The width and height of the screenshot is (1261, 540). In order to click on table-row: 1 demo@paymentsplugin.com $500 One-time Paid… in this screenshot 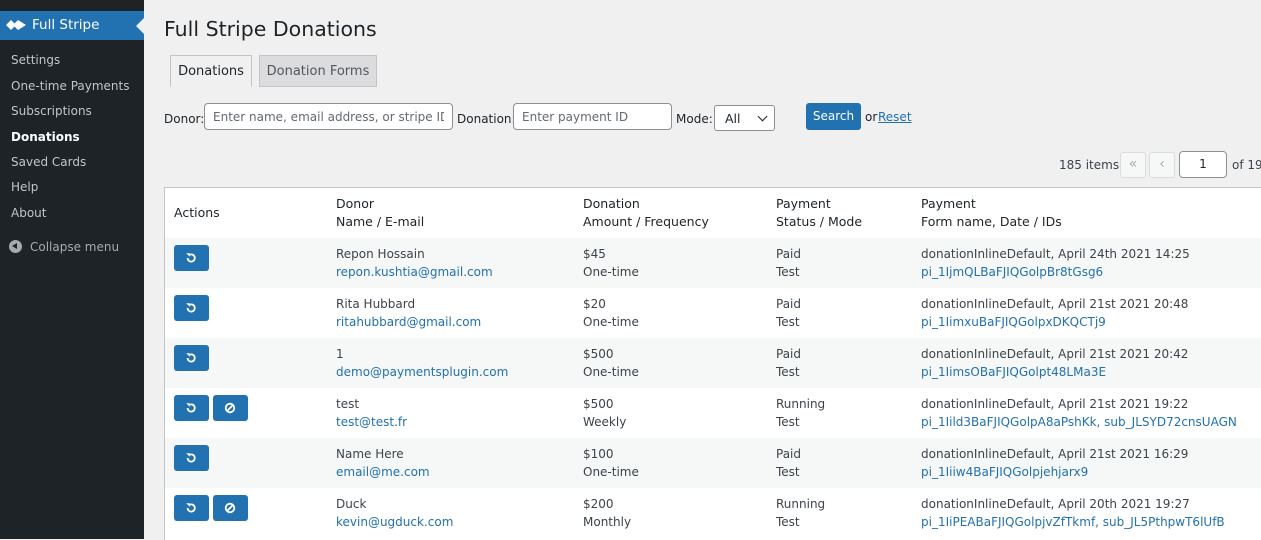, I will do `click(713, 363)`.